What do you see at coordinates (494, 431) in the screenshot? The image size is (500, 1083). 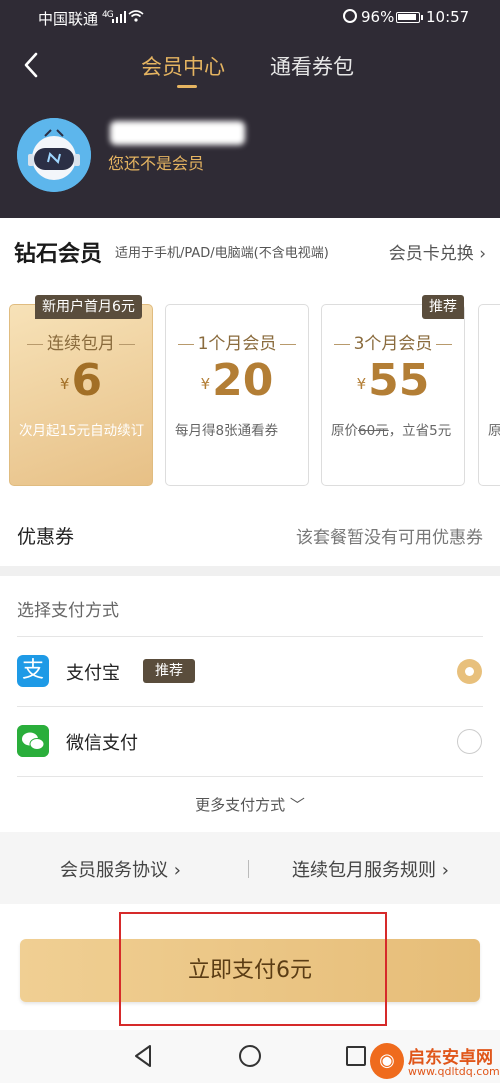 I see `plan-desc: 原` at bounding box center [494, 431].